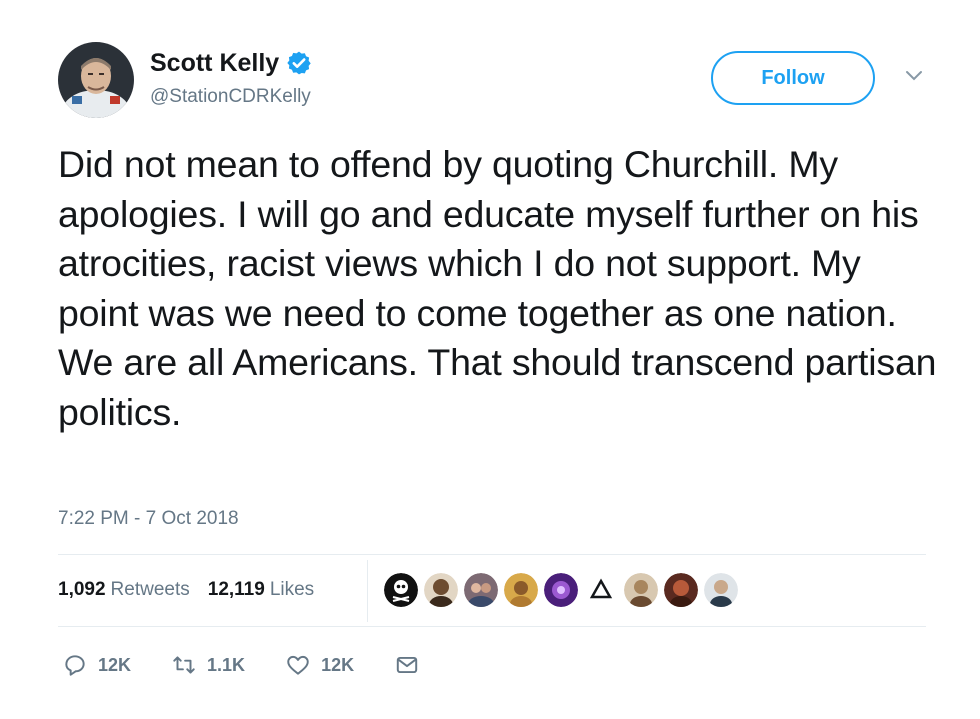 The image size is (980, 719). What do you see at coordinates (261, 665) in the screenshot?
I see `tweet-actions: 12K 1.1K 12K` at bounding box center [261, 665].